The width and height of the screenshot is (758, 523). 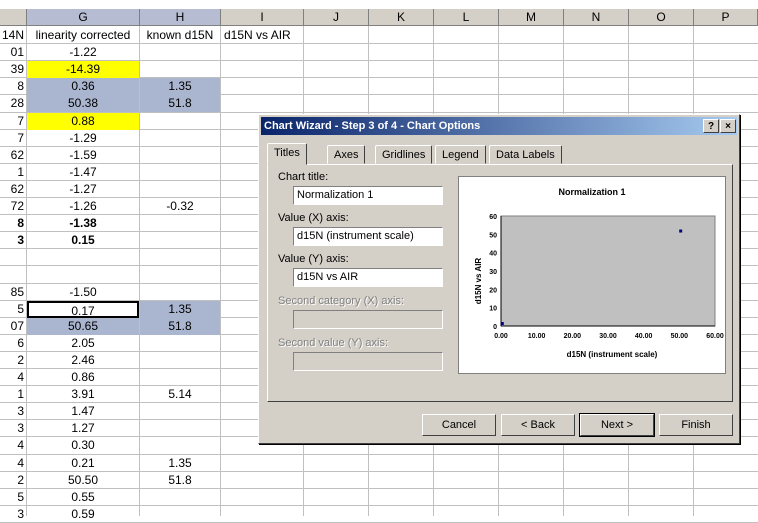 I want to click on cell-g-row: 0.59, so click(x=83, y=514).